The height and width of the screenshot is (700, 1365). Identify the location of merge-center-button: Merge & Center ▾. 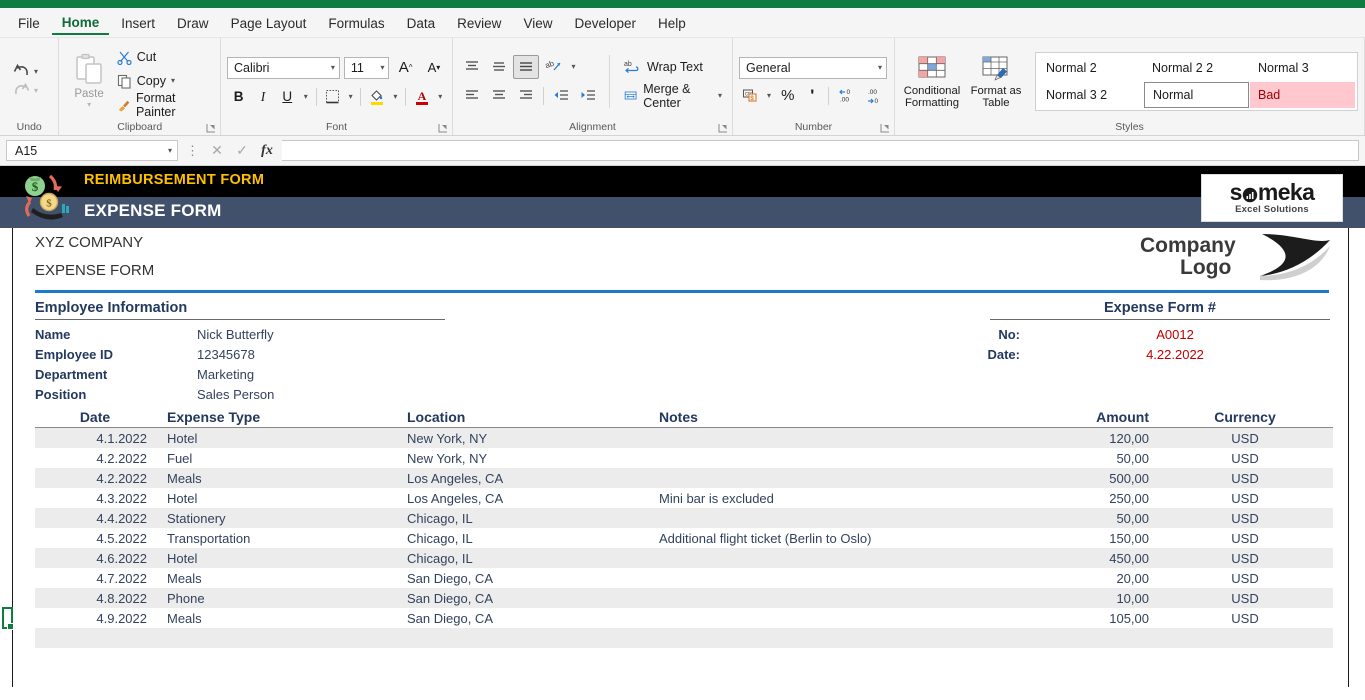
(673, 96).